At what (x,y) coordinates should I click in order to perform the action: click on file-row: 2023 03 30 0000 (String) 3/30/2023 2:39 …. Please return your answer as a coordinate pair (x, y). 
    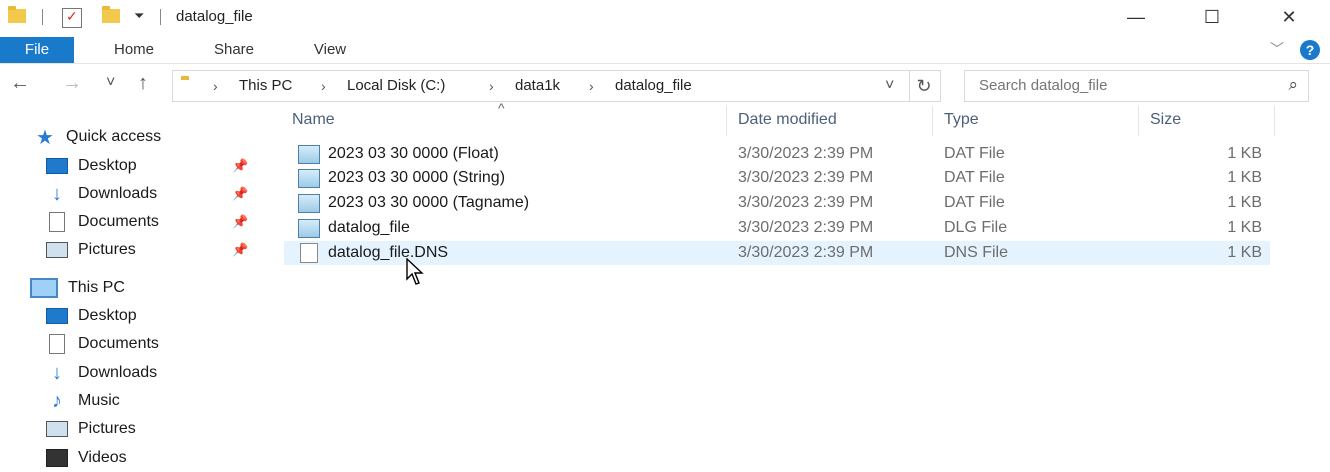
    Looking at the image, I should click on (777, 178).